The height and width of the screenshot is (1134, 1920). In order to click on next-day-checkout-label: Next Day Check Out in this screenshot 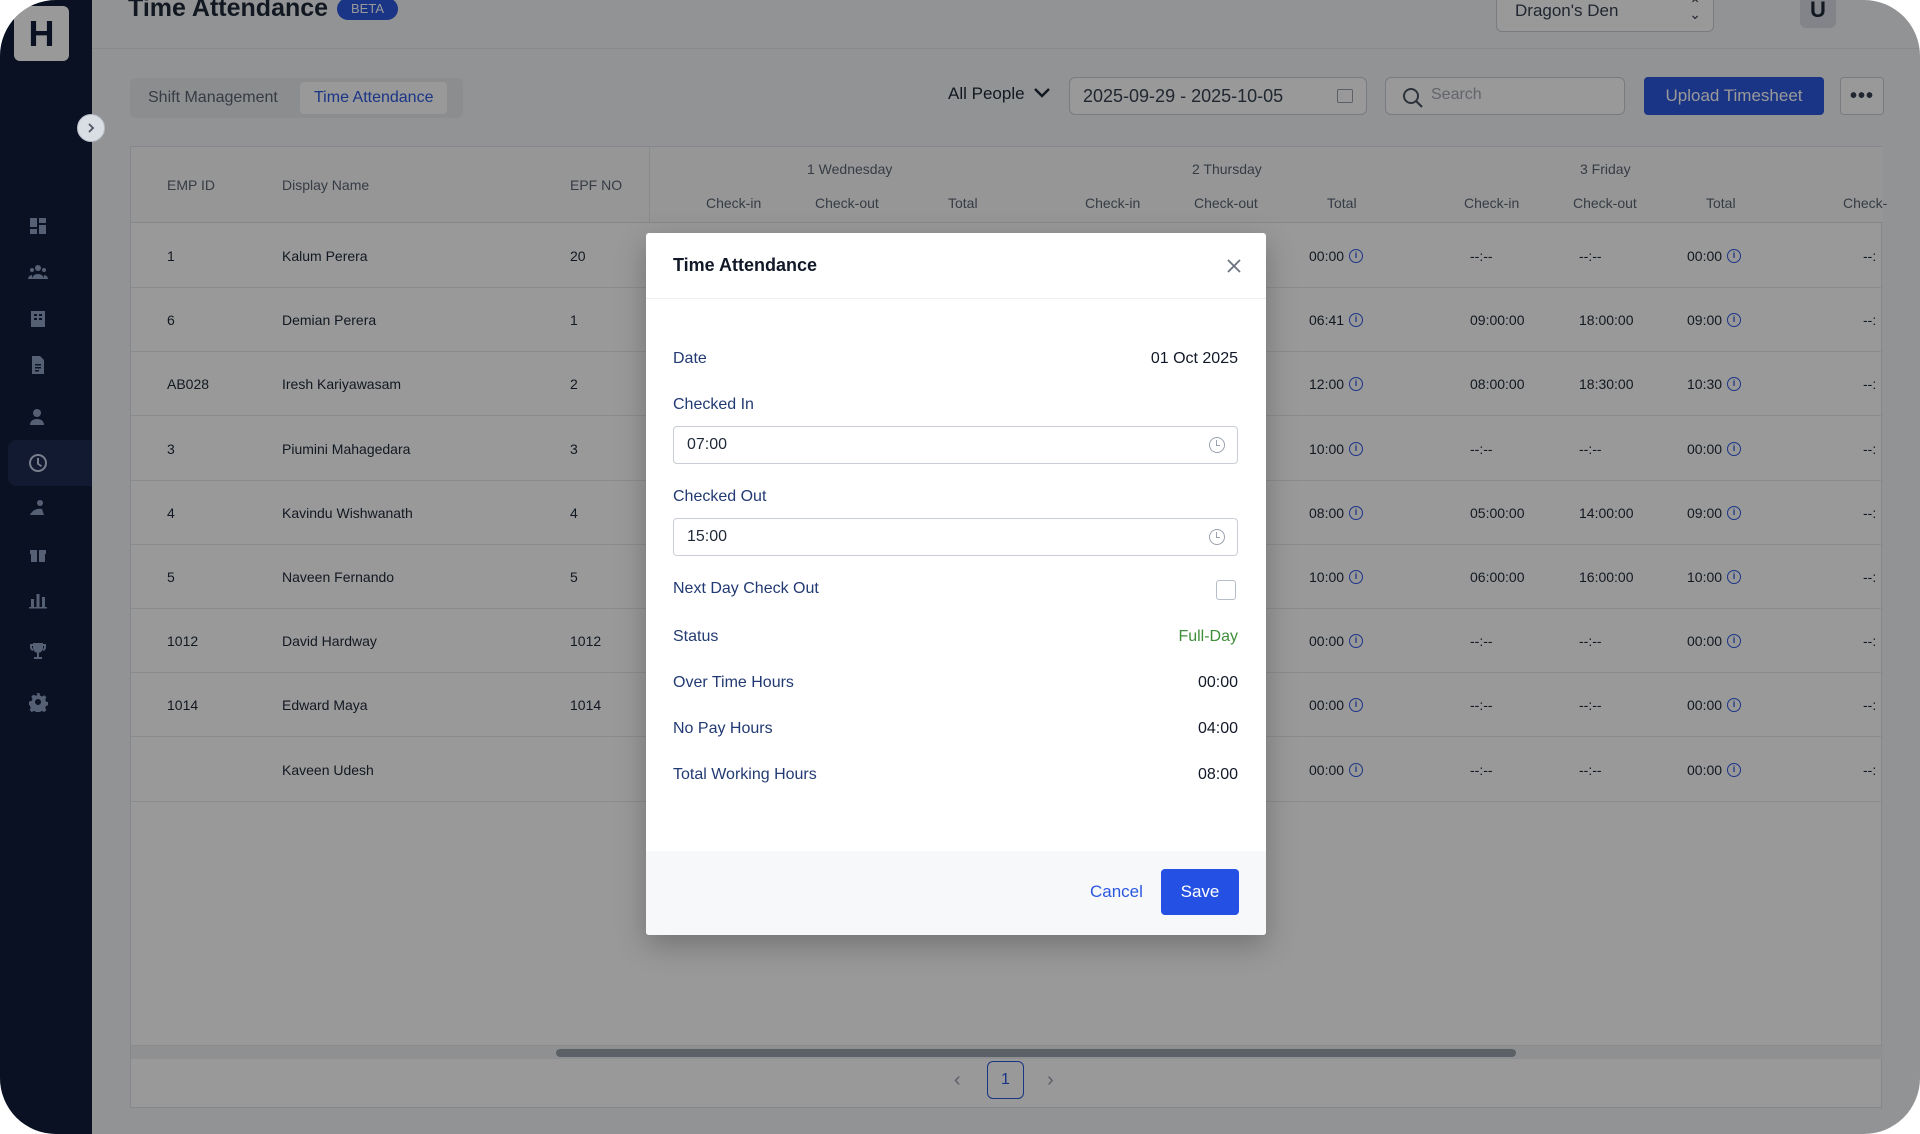, I will do `click(746, 588)`.